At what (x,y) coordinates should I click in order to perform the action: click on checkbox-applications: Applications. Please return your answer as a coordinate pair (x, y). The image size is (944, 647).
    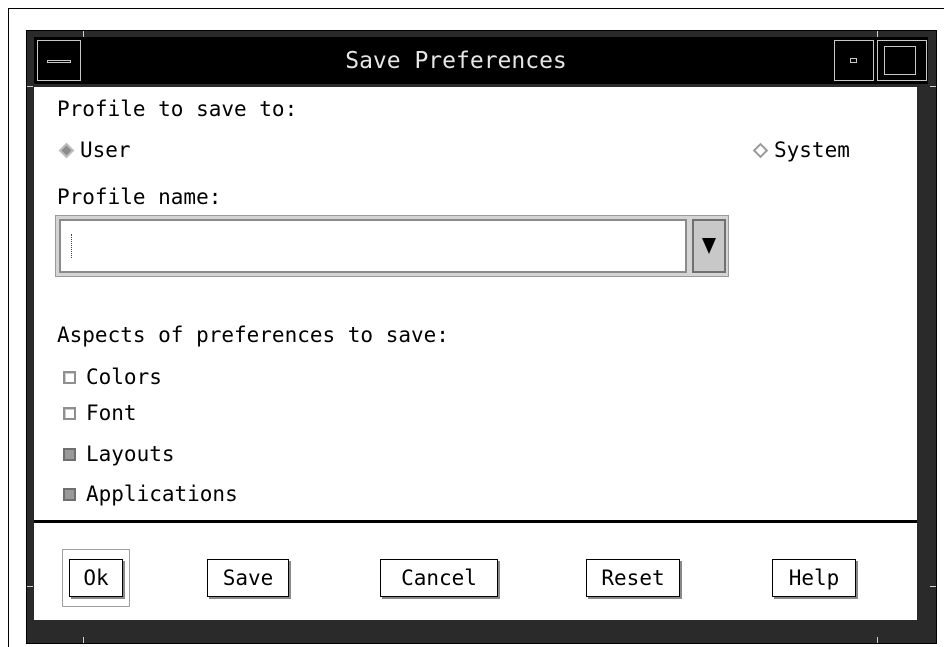
    Looking at the image, I should click on (147, 494).